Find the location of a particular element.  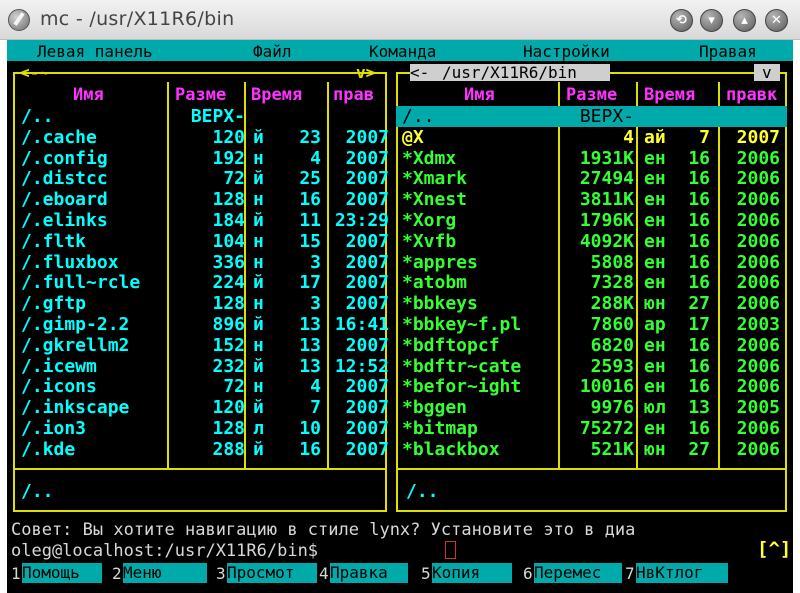

right-panel-path: /usr/X11R6/bin is located at coordinates (509, 72).